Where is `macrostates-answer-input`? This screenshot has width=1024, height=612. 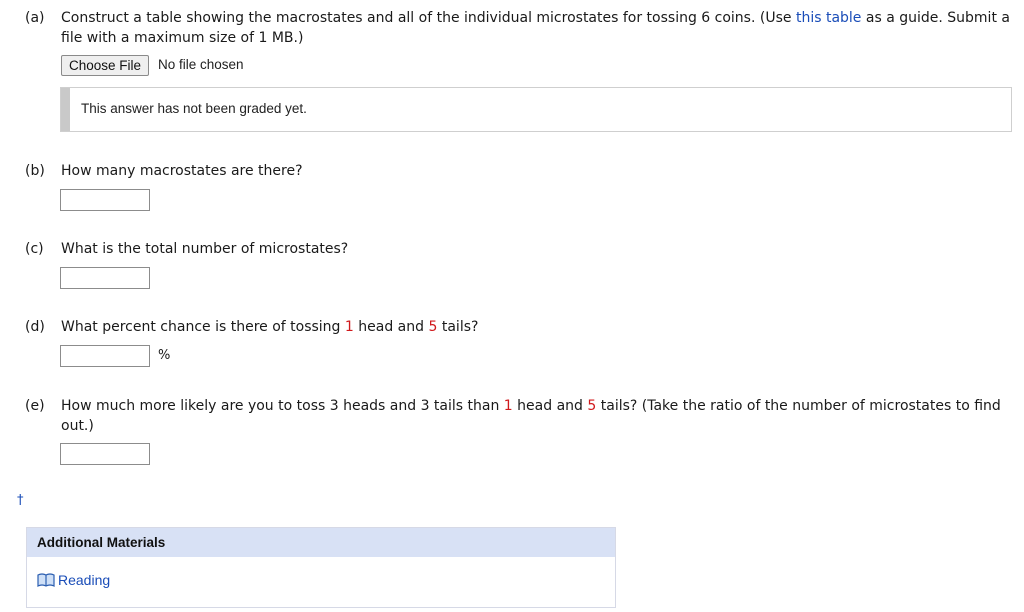
macrostates-answer-input is located at coordinates (105, 200).